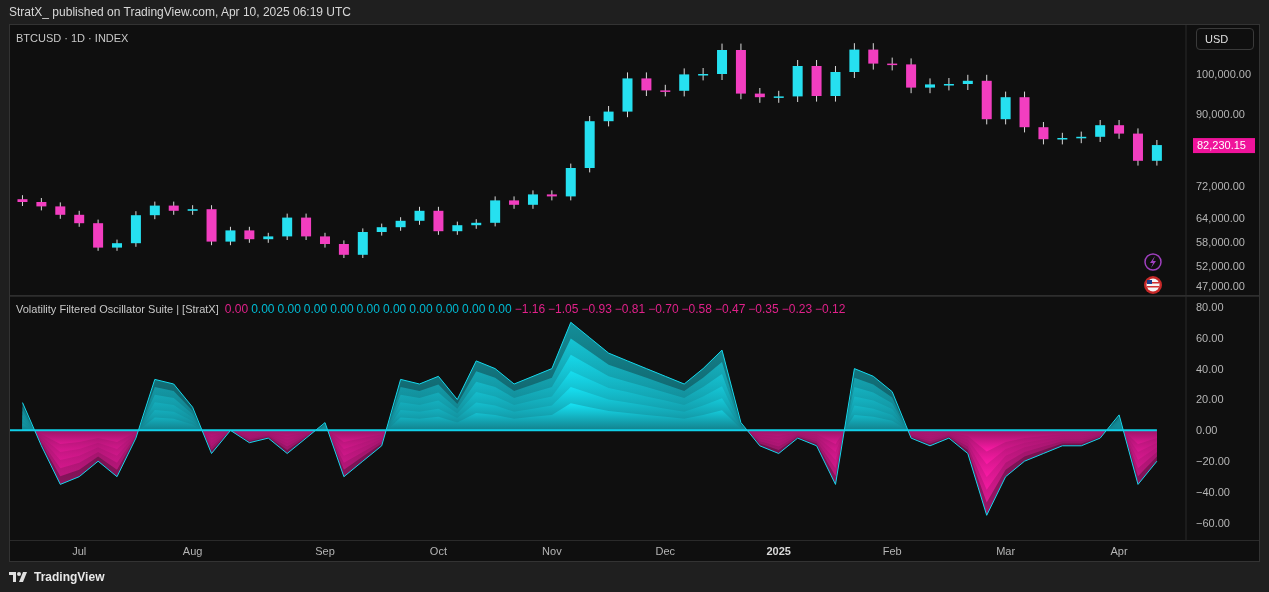 This screenshot has height=592, width=1269. I want to click on axis-label: 58,000.00, so click(1220, 242).